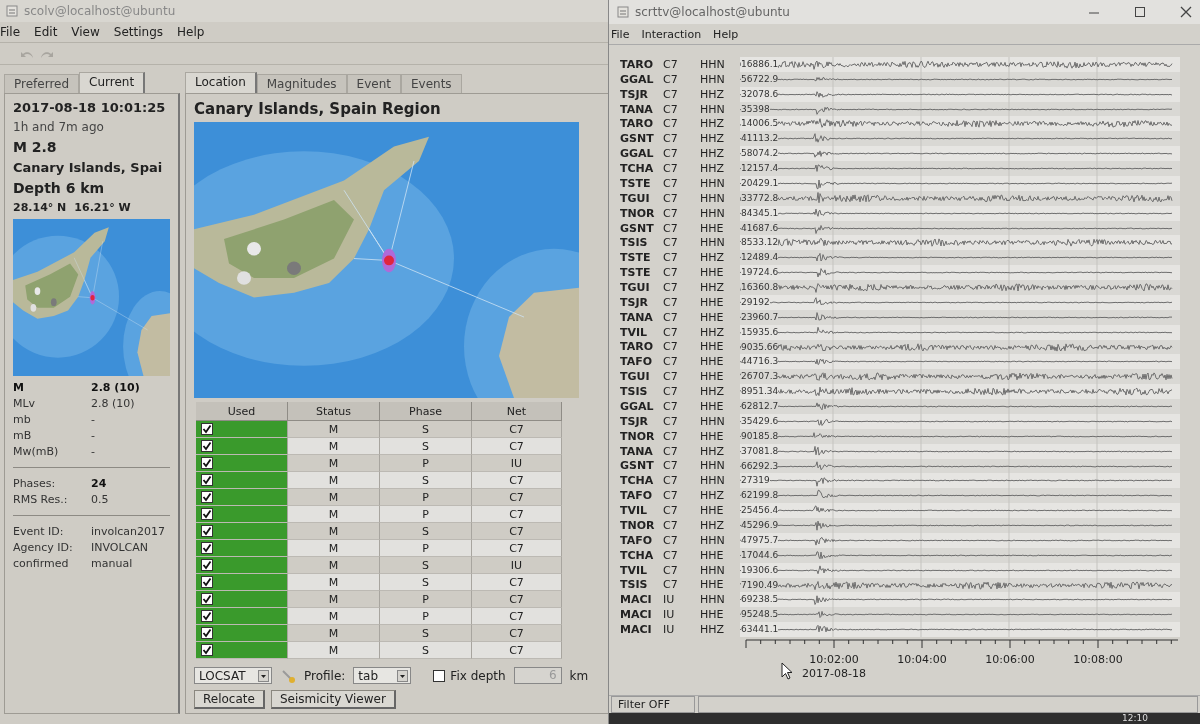 Image resolution: width=1200 pixels, height=724 pixels. I want to click on menu-item: View, so click(85, 32).